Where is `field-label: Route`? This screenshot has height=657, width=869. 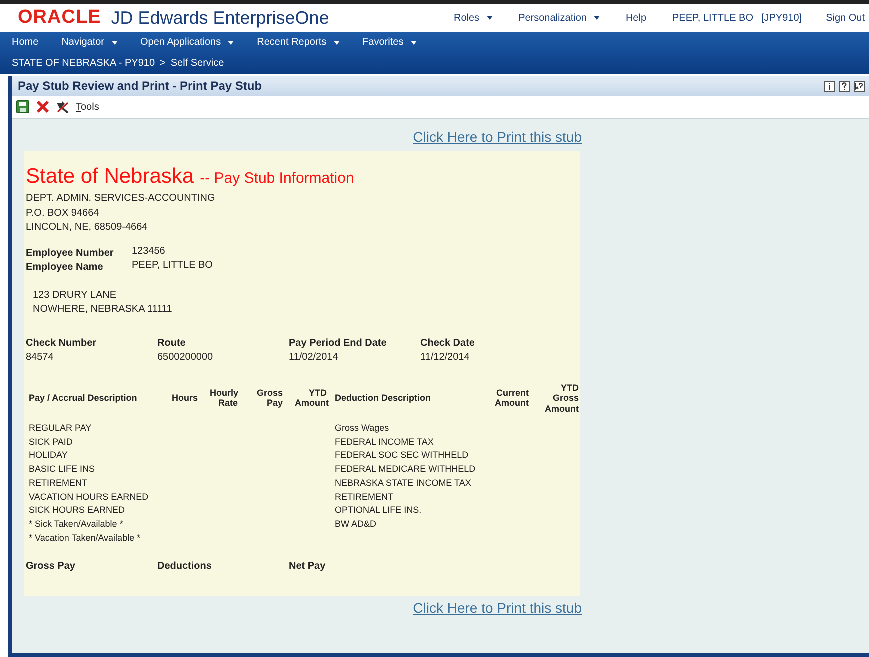
field-label: Route is located at coordinates (172, 343).